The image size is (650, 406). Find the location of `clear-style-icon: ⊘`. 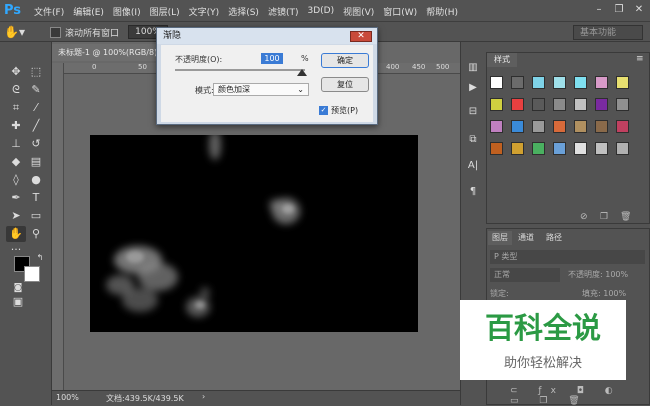

clear-style-icon: ⊘ is located at coordinates (584, 217).